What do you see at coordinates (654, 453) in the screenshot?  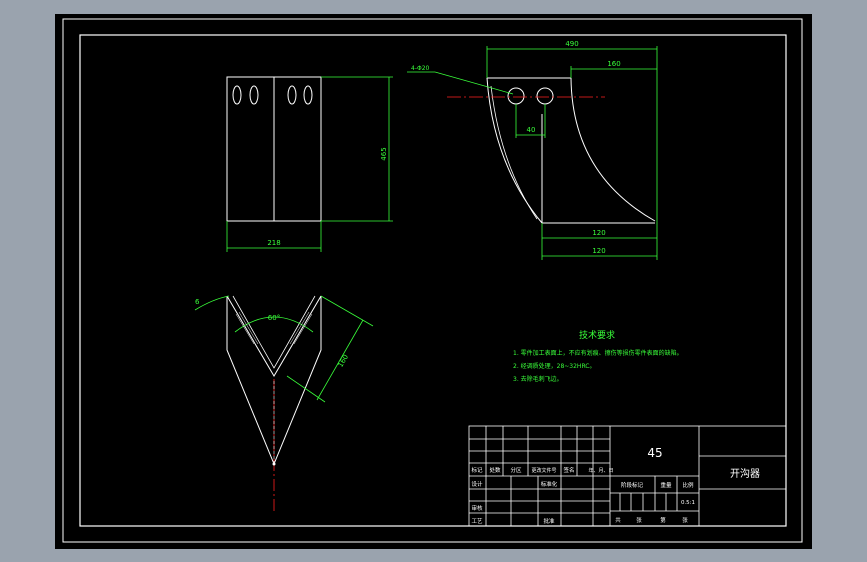 I see `material-value: 45` at bounding box center [654, 453].